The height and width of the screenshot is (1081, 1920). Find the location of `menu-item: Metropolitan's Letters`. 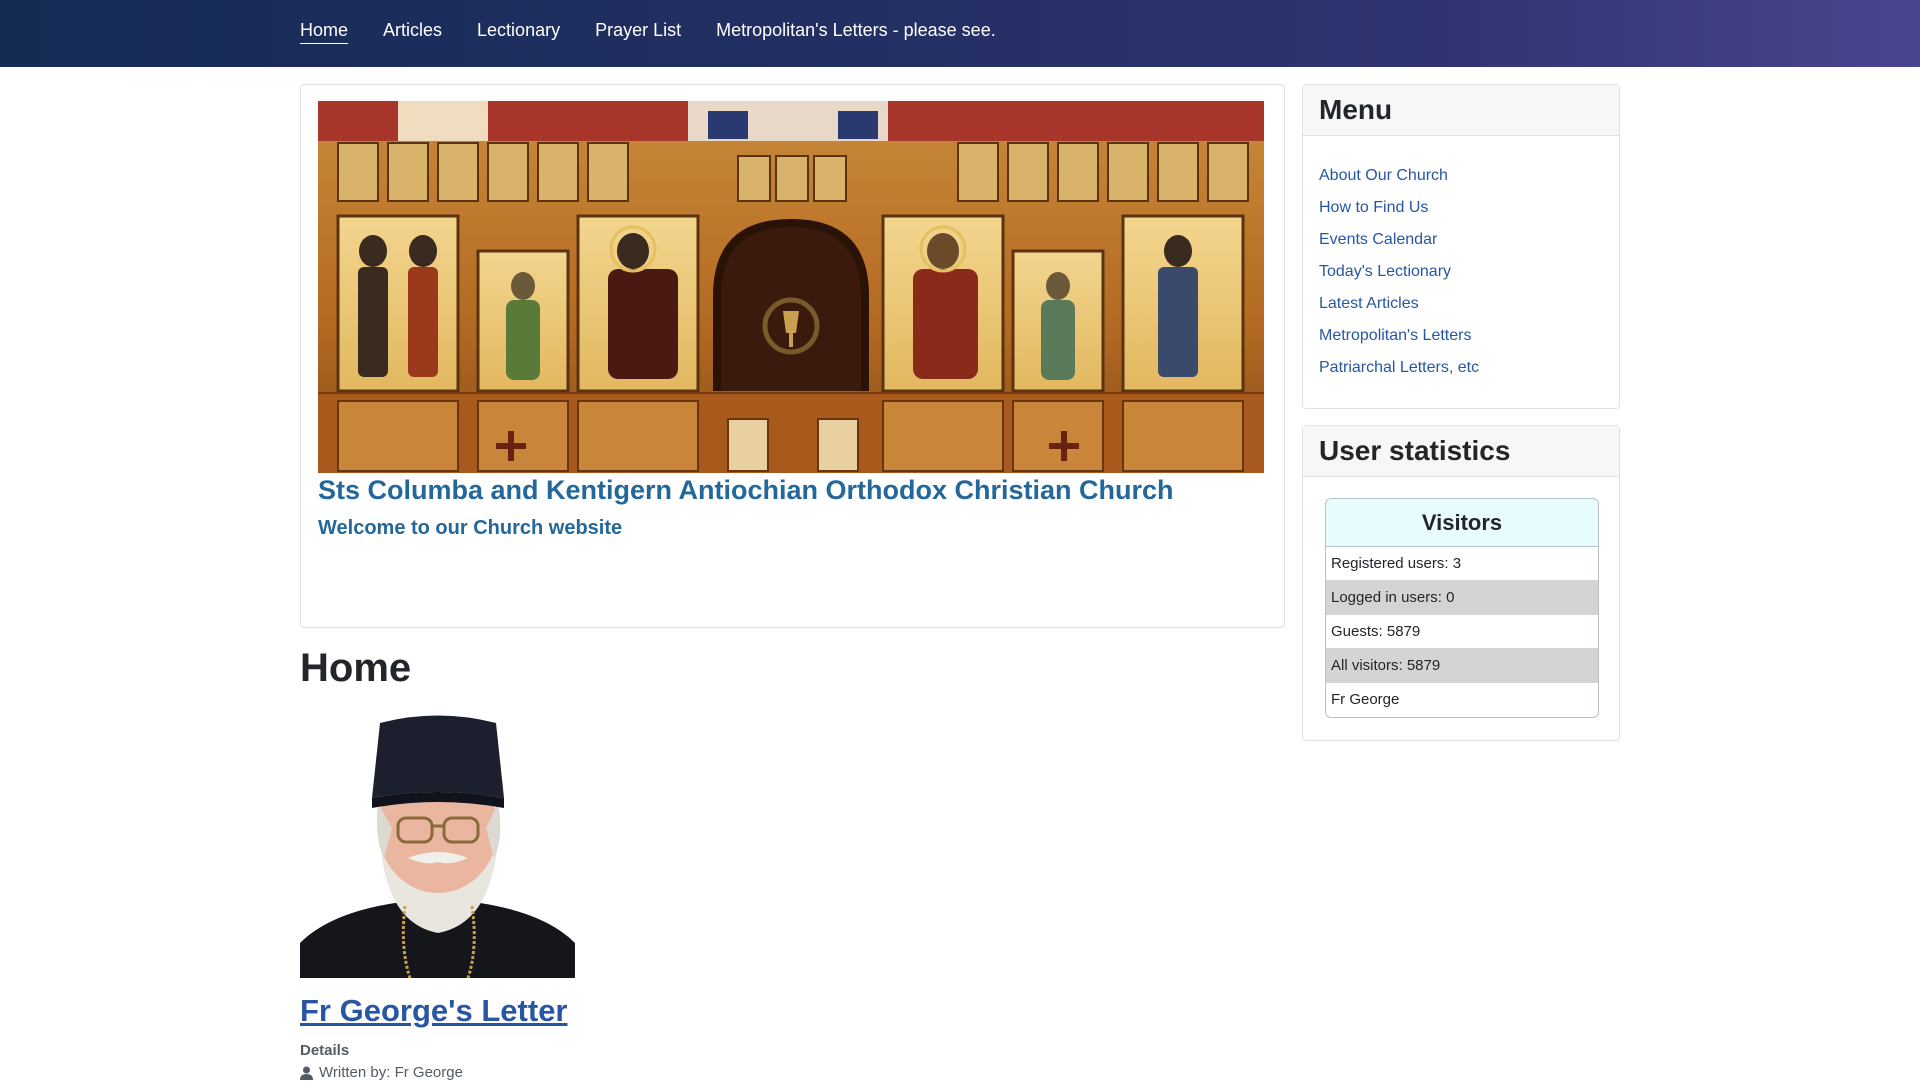

menu-item: Metropolitan's Letters is located at coordinates (1399, 341).